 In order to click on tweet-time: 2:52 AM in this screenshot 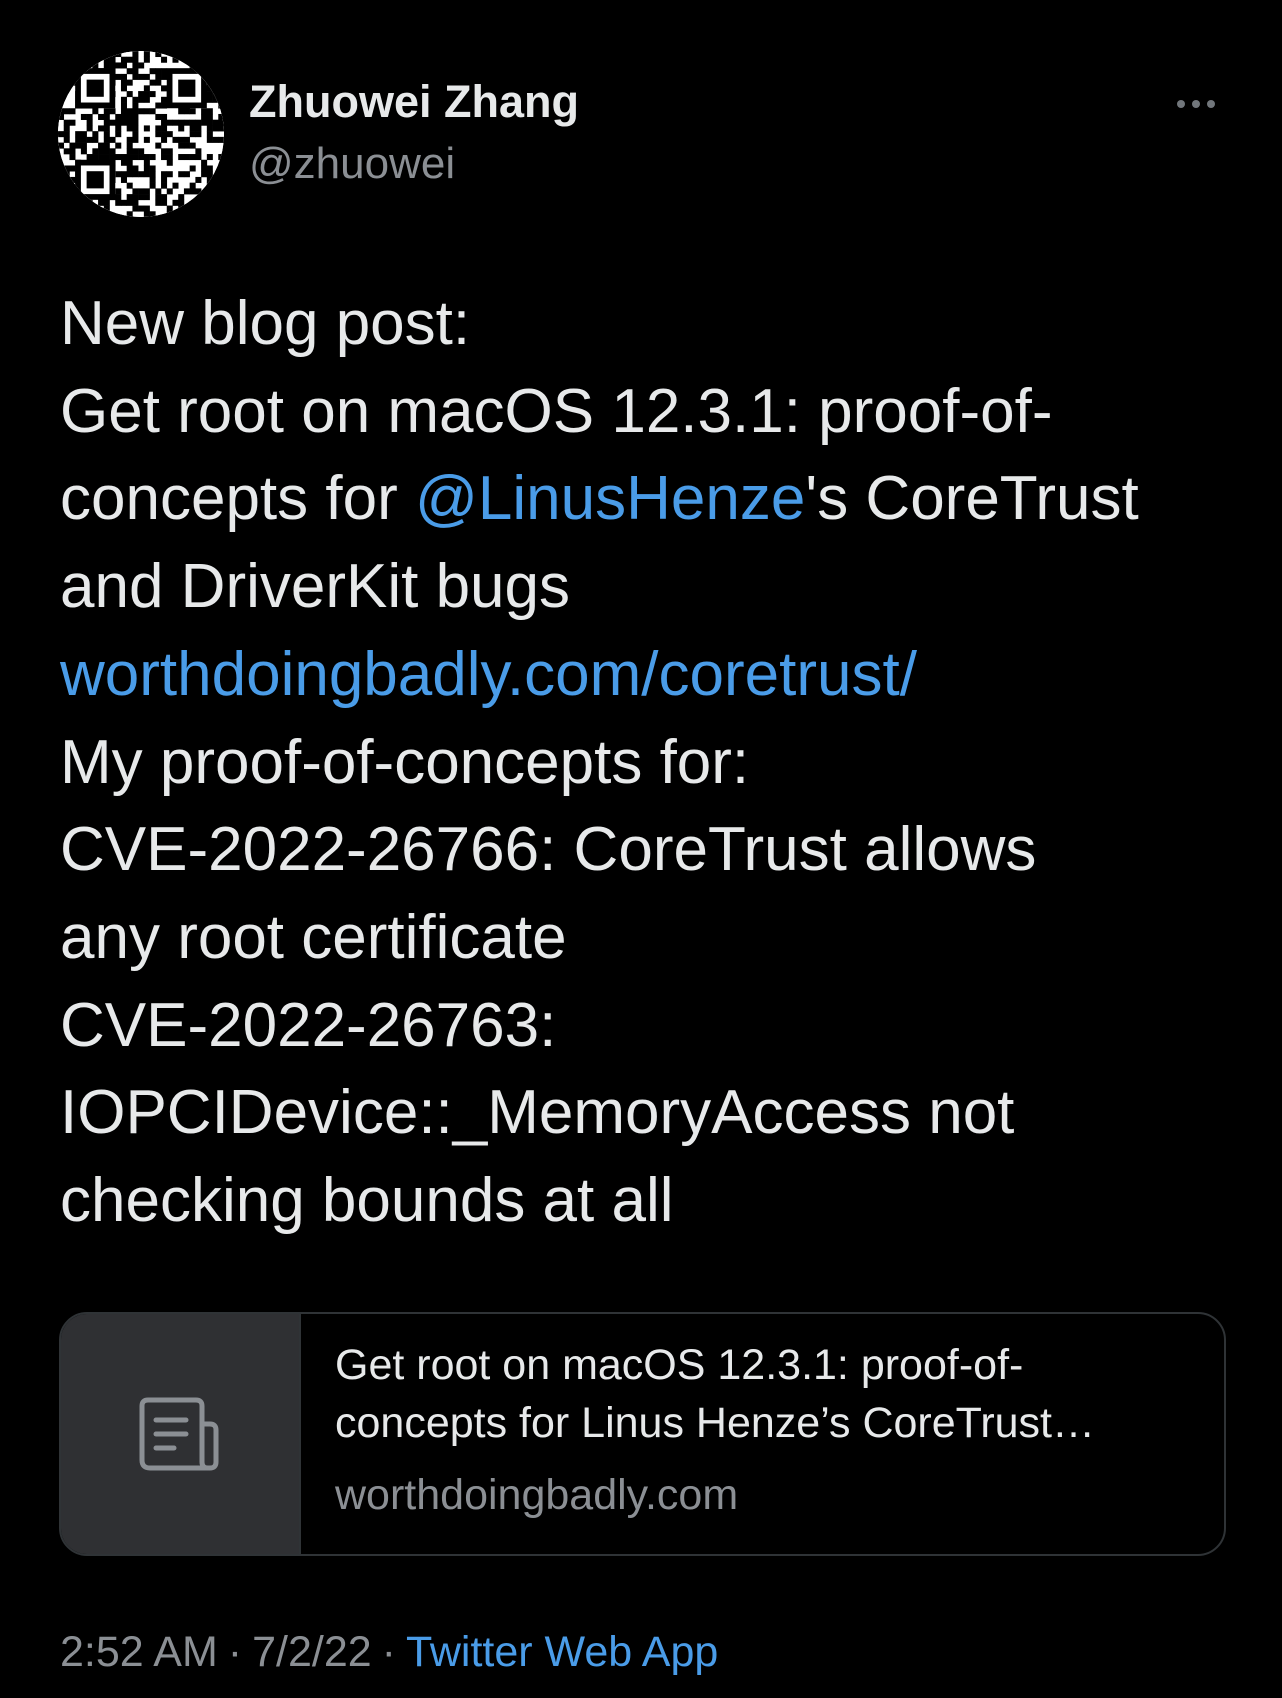, I will do `click(139, 1652)`.